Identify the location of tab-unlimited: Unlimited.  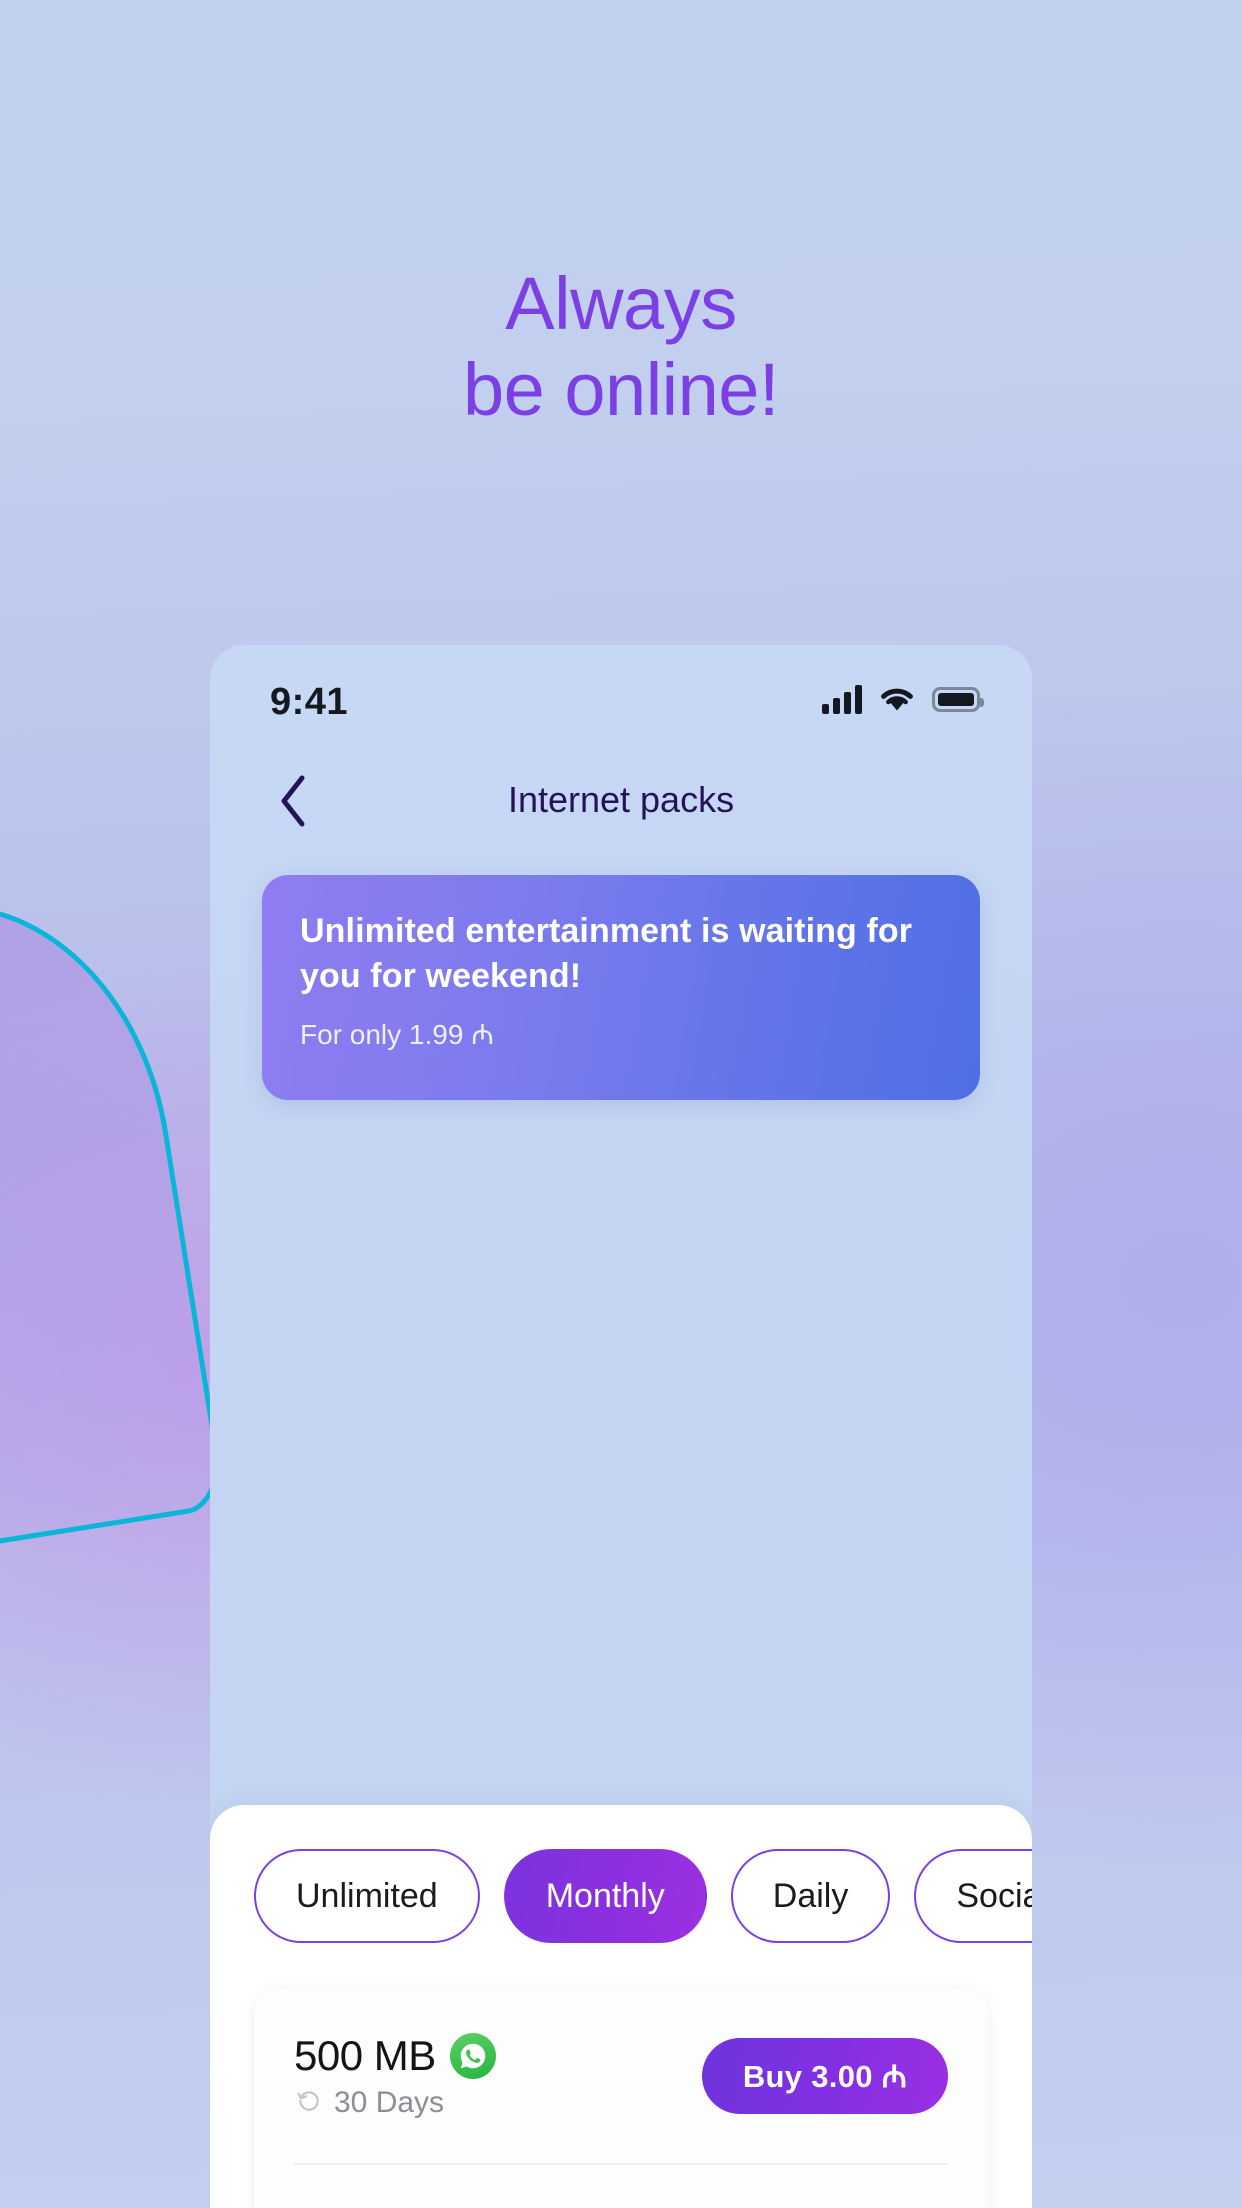
(367, 1896).